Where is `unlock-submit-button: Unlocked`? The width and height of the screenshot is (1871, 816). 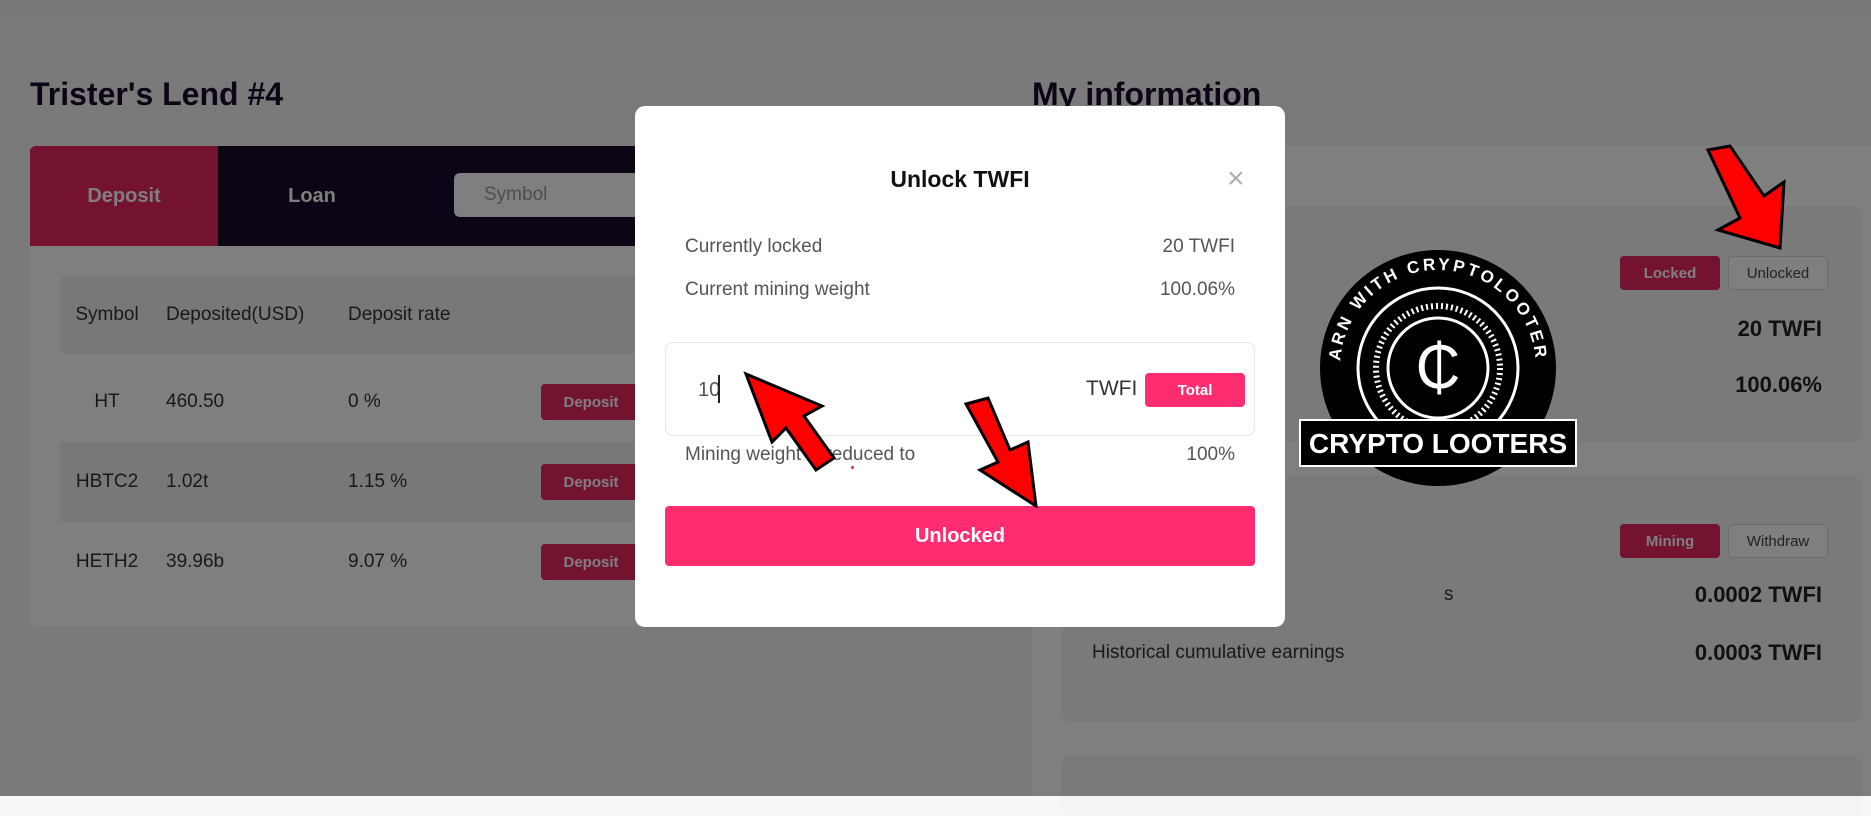
unlock-submit-button: Unlocked is located at coordinates (960, 536).